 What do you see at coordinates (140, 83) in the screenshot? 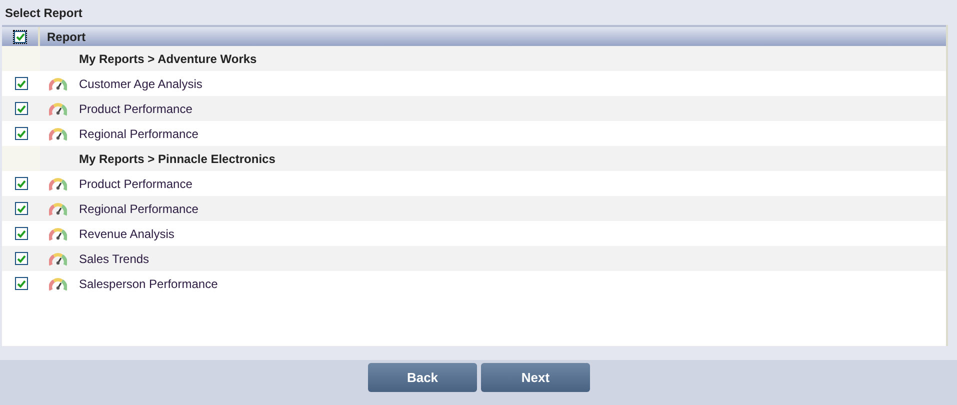
I see `report-name: Customer Age Analysis` at bounding box center [140, 83].